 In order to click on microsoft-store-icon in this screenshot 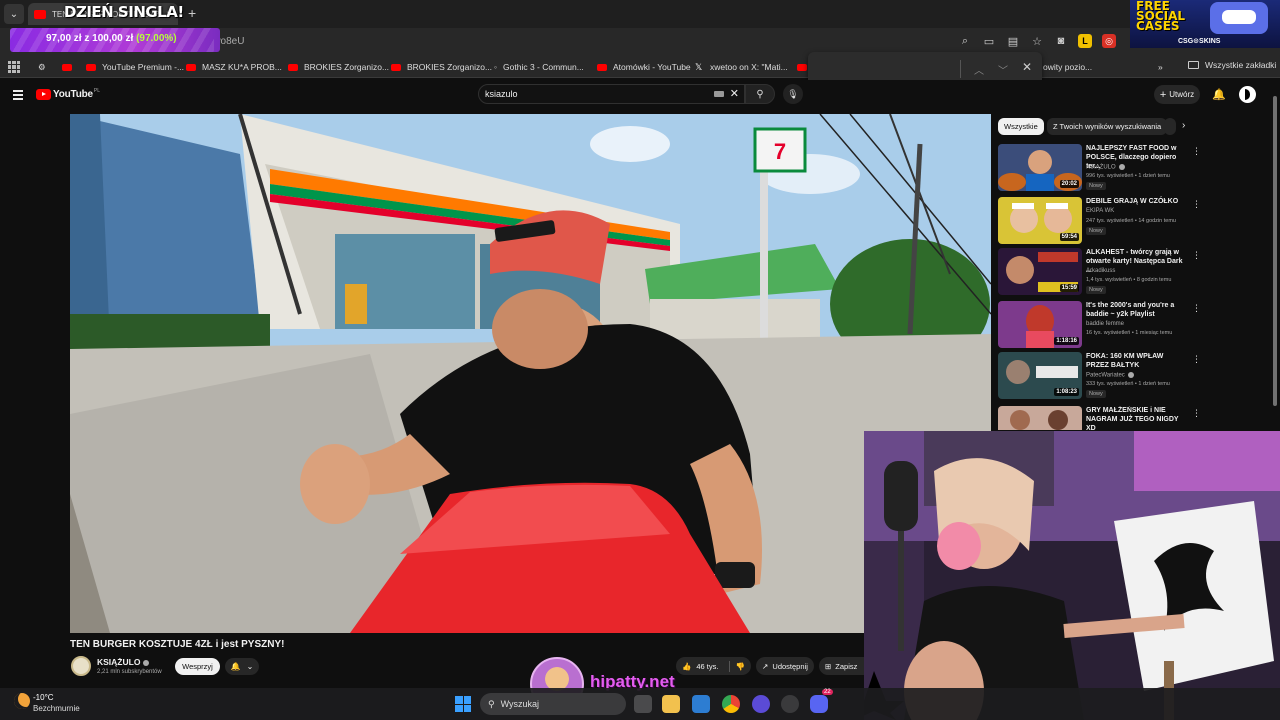, I will do `click(701, 704)`.